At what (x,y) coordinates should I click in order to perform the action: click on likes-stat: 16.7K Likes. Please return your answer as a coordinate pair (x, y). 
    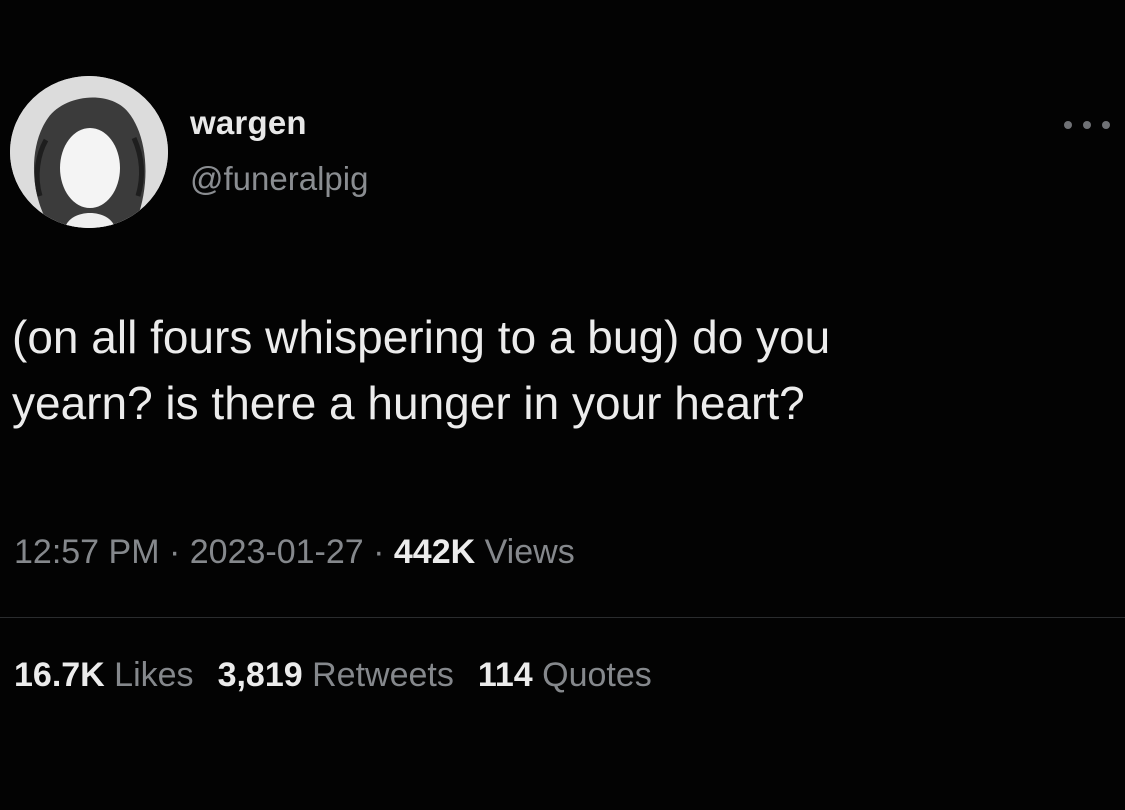
    Looking at the image, I should click on (104, 675).